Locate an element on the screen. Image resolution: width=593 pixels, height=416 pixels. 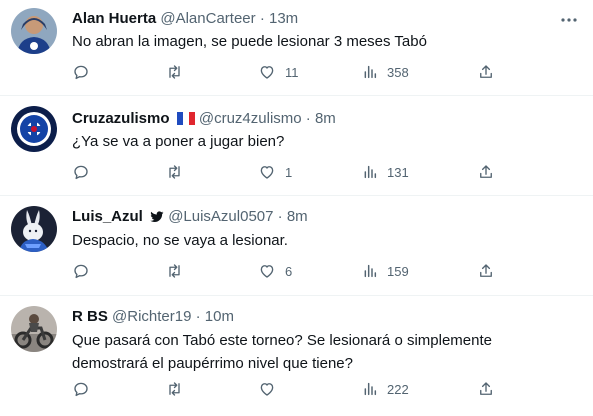
display-name: Cruzazulismo is located at coordinates (121, 118).